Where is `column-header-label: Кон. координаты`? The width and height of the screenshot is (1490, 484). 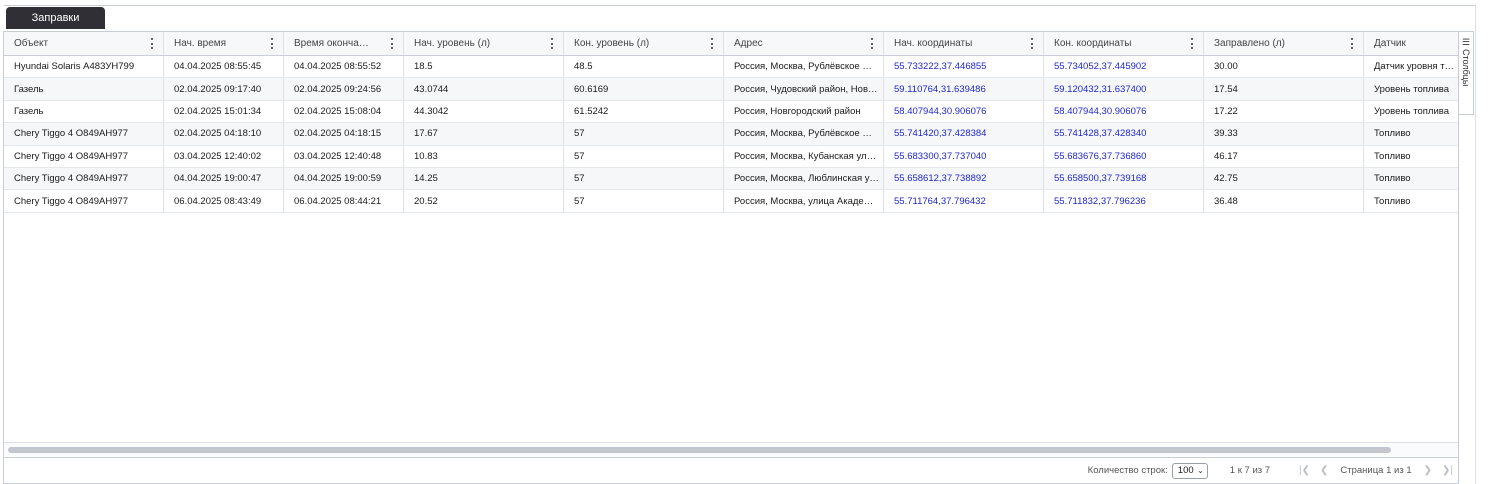
column-header-label: Кон. координаты is located at coordinates (1093, 43).